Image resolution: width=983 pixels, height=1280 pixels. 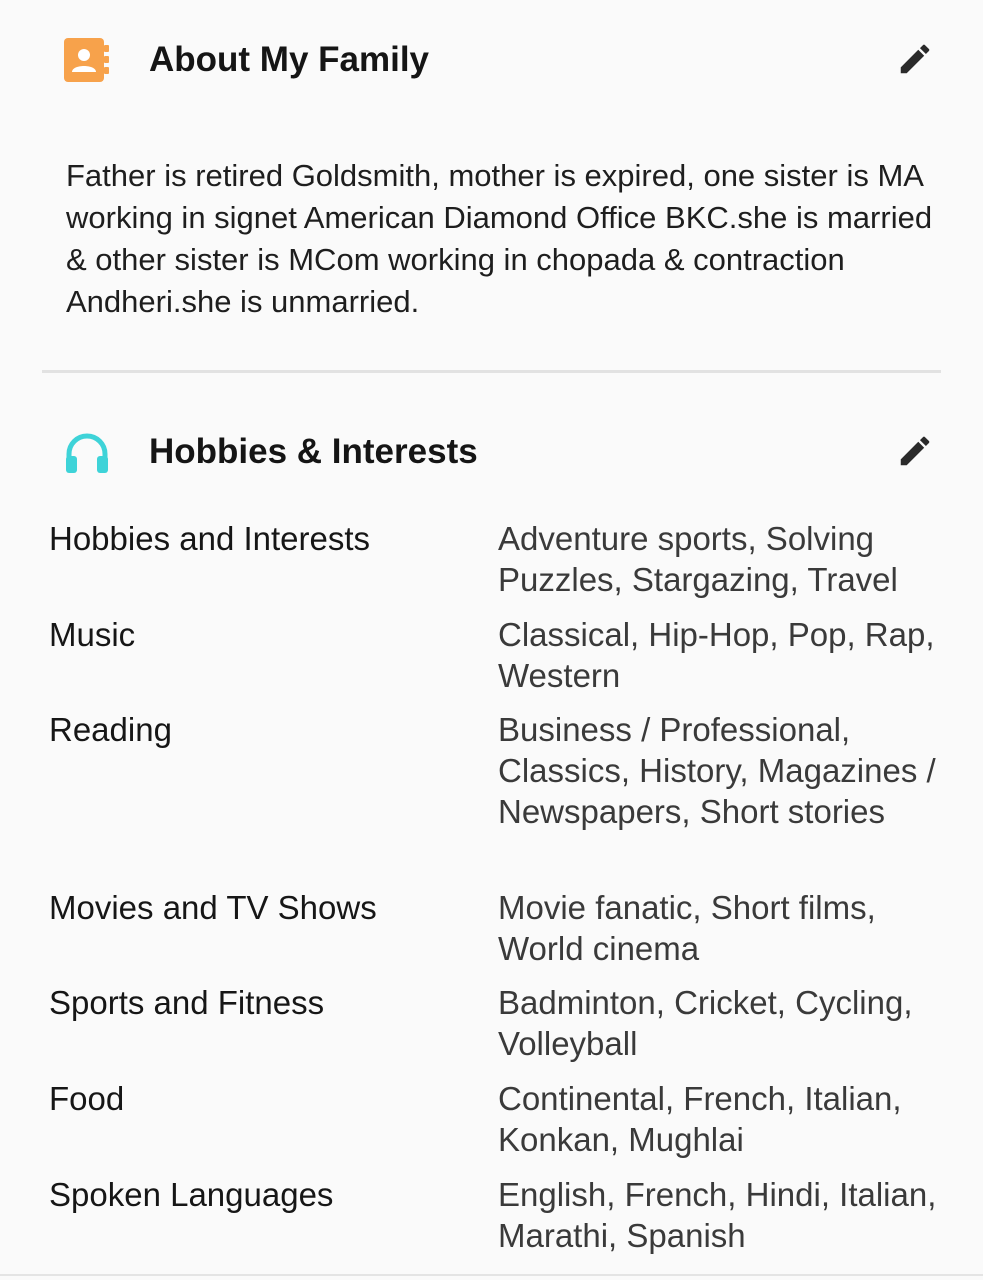 What do you see at coordinates (87, 1098) in the screenshot?
I see `hobby-row-label: Food` at bounding box center [87, 1098].